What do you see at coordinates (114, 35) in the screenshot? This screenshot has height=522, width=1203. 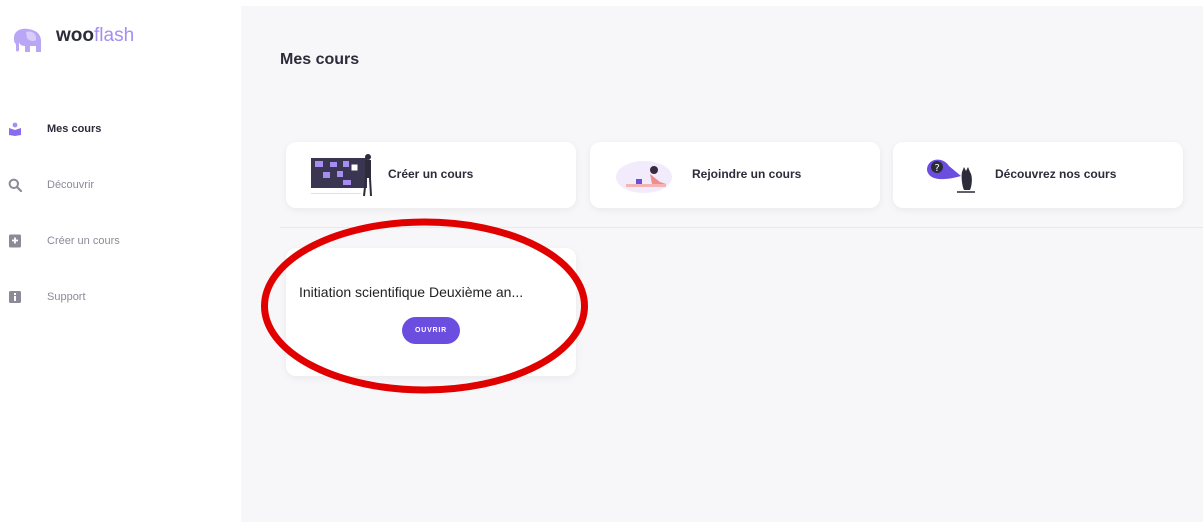 I see `brand-name-light: flash` at bounding box center [114, 35].